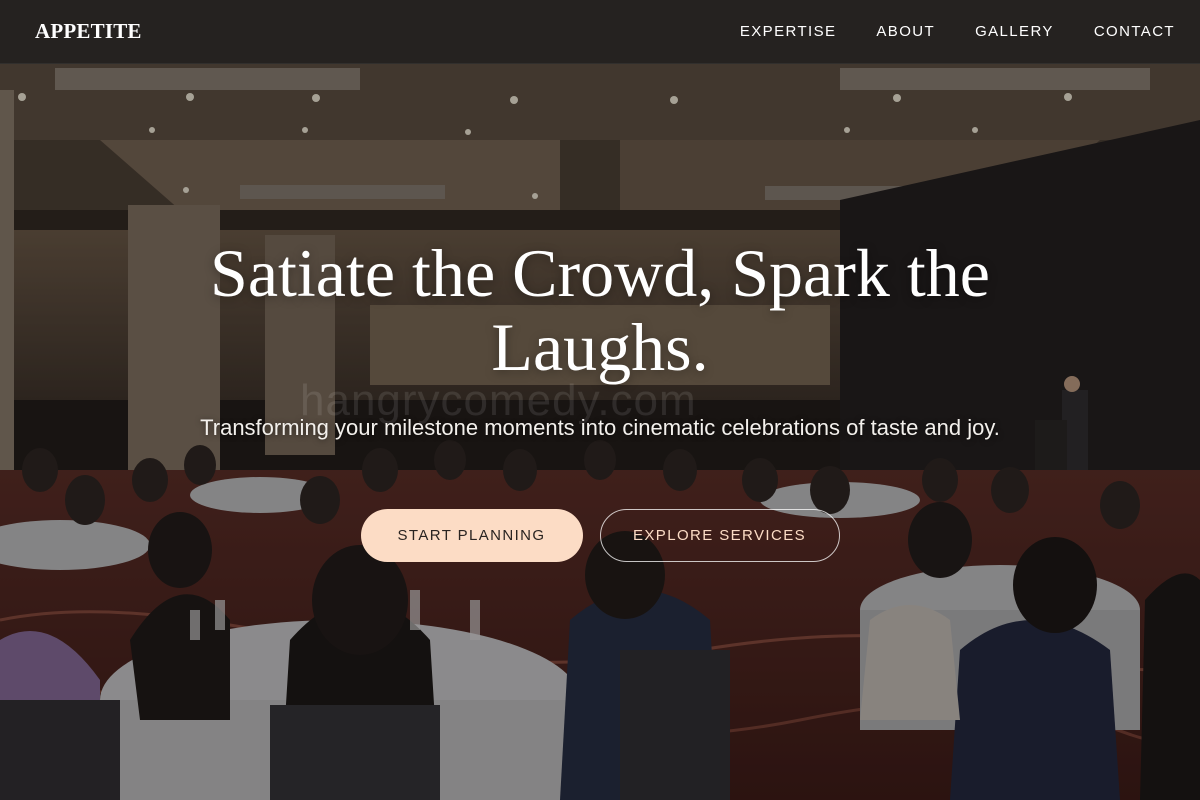 The width and height of the screenshot is (1200, 800). What do you see at coordinates (471, 535) in the screenshot?
I see `start-planning-button: START PLANNING` at bounding box center [471, 535].